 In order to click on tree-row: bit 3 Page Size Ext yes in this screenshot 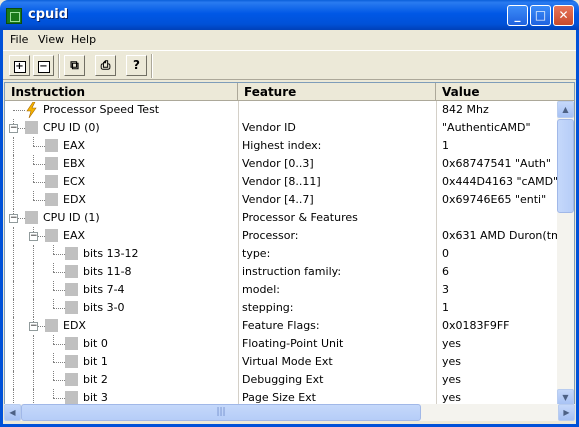, I will do `click(281, 396)`.